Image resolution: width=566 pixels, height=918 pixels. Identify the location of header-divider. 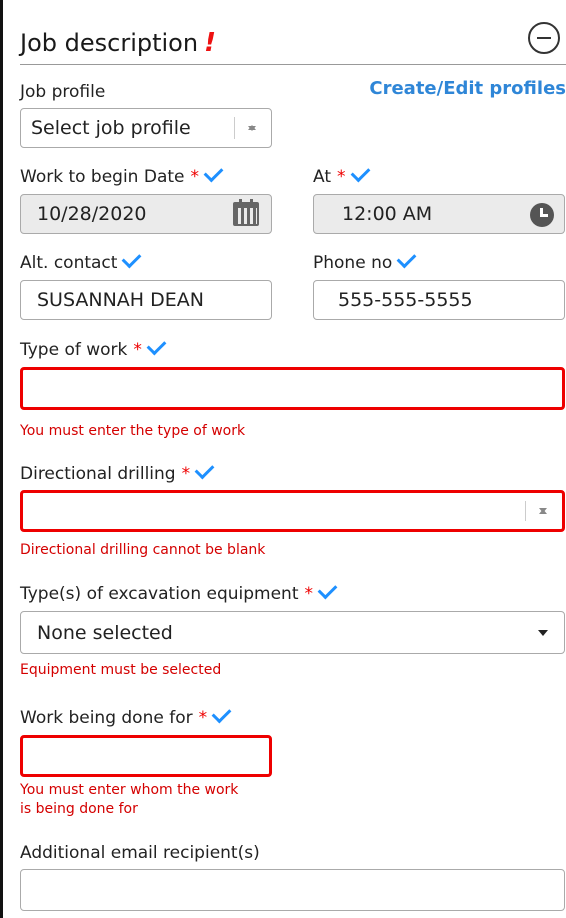
(293, 64).